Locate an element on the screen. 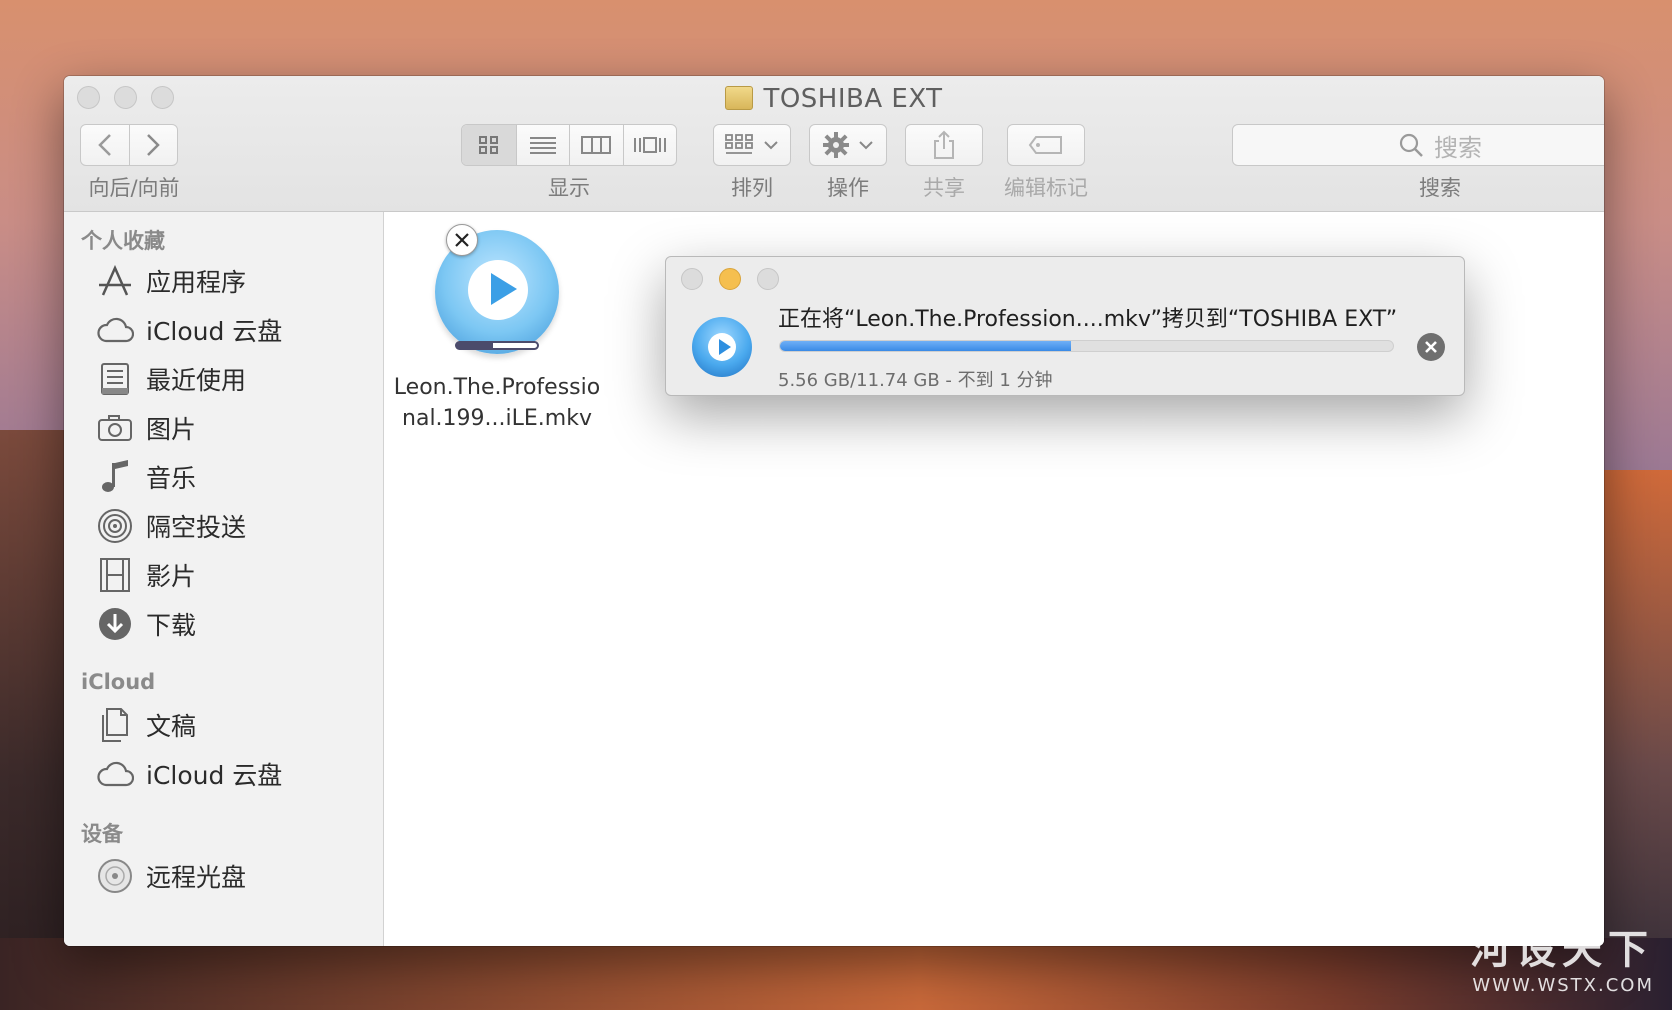 This screenshot has height=1010, width=1672. gallery-view-button is located at coordinates (649, 145).